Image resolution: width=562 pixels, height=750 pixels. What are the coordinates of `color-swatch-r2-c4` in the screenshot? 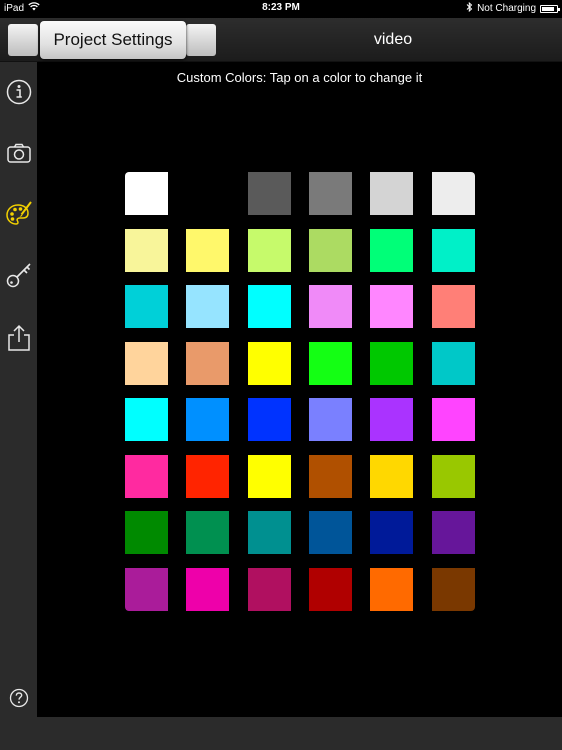 It's located at (330, 250).